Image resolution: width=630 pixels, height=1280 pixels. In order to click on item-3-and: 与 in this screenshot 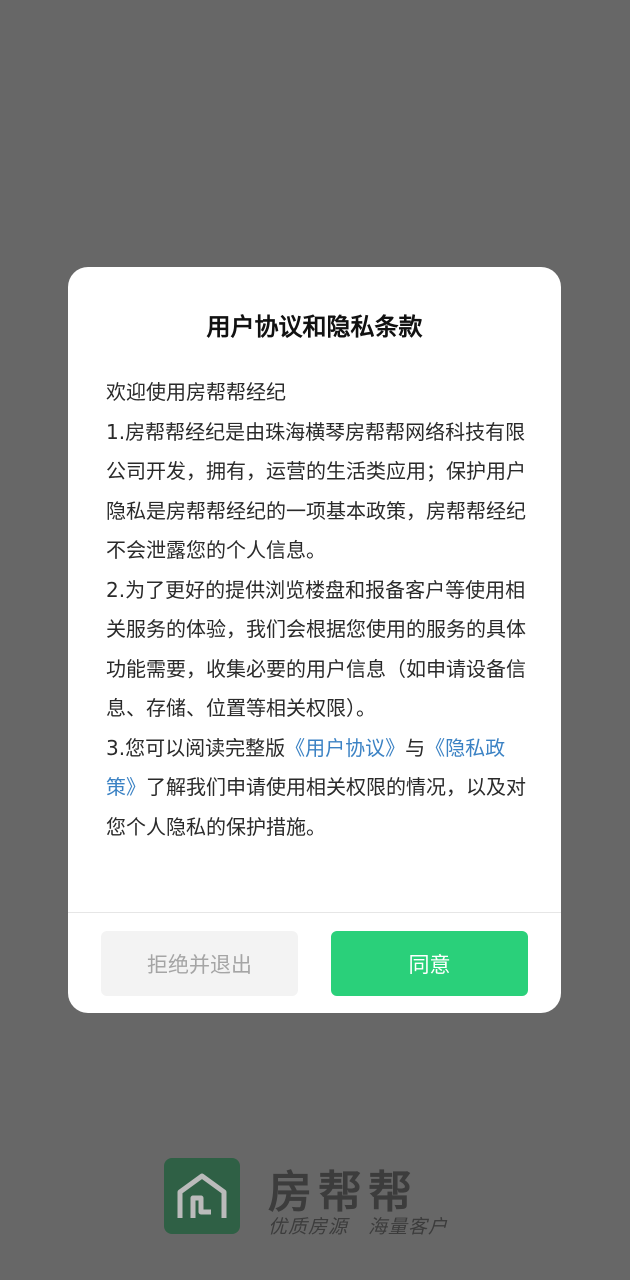, I will do `click(415, 747)`.